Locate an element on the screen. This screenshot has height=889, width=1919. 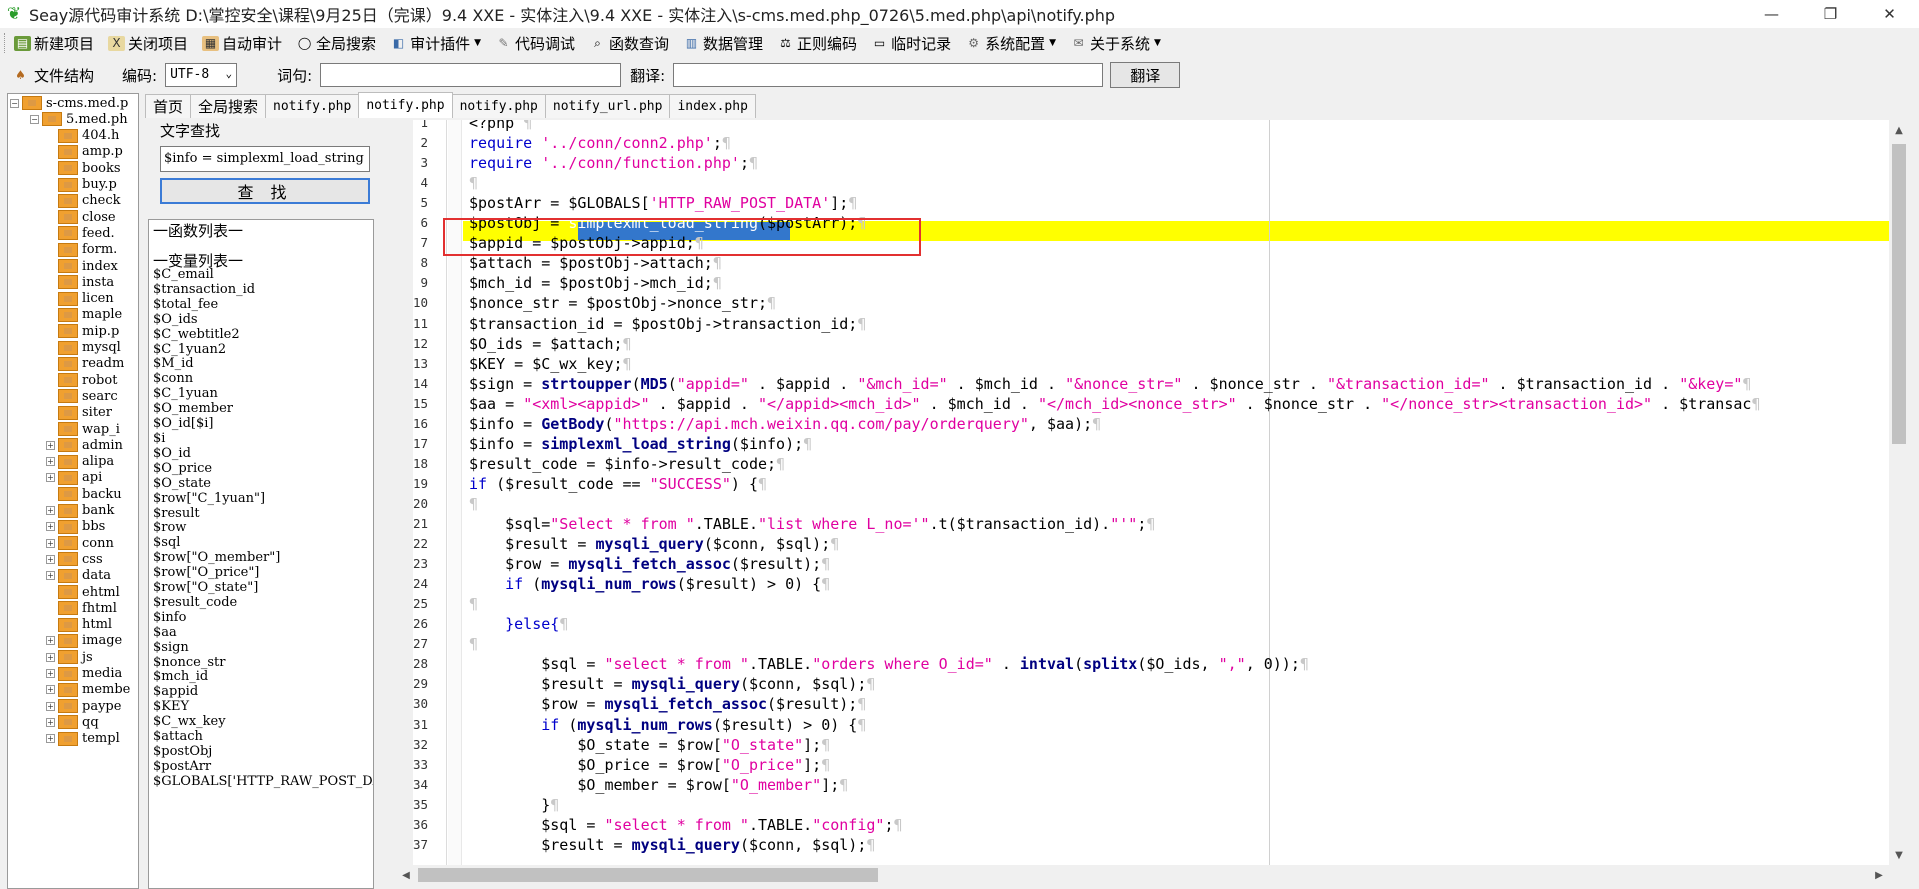
code-line: }else{¶ is located at coordinates (518, 624).